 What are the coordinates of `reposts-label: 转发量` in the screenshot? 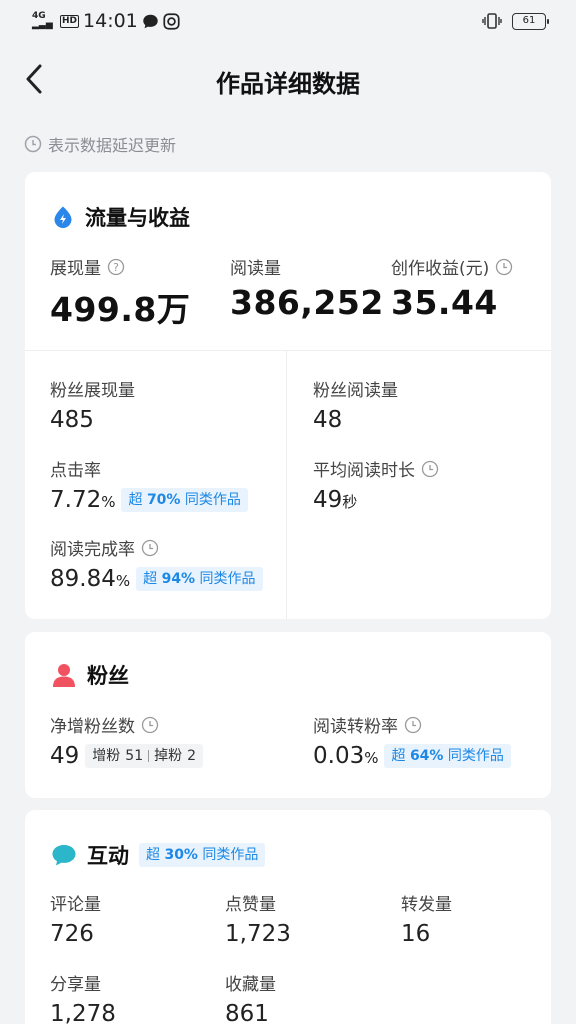 It's located at (426, 905).